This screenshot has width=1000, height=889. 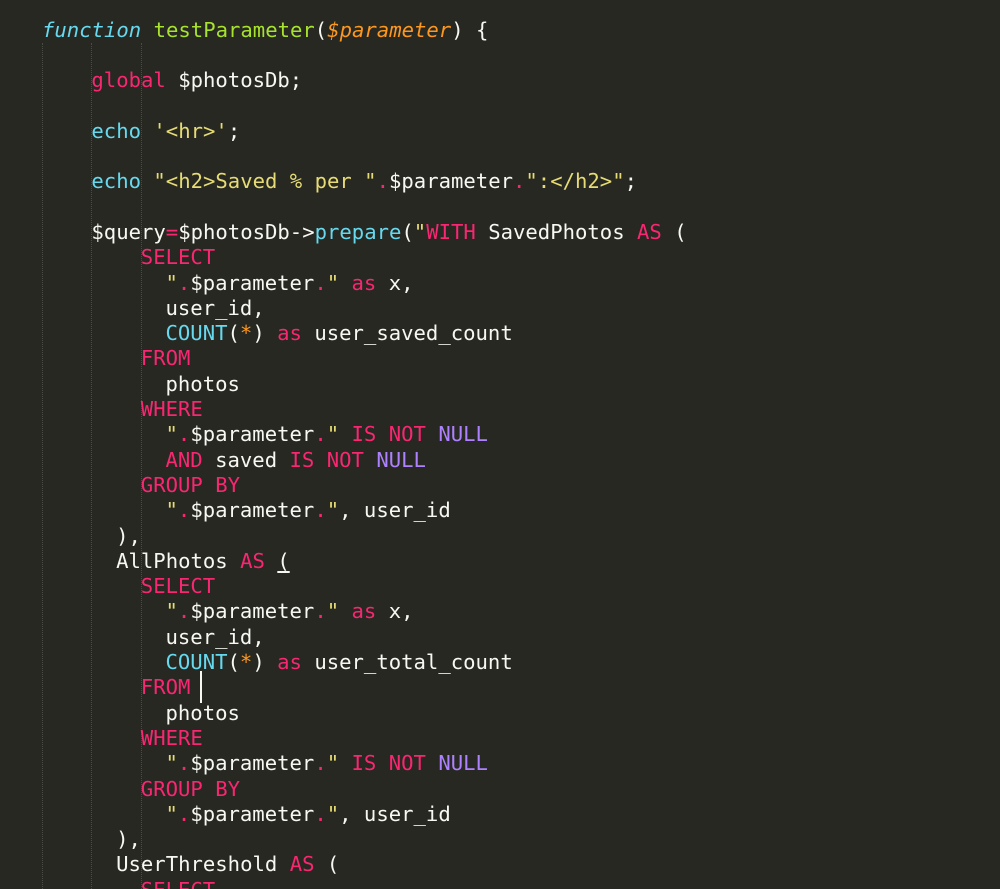 What do you see at coordinates (190, 130) in the screenshot?
I see `code-token: '<hr>'` at bounding box center [190, 130].